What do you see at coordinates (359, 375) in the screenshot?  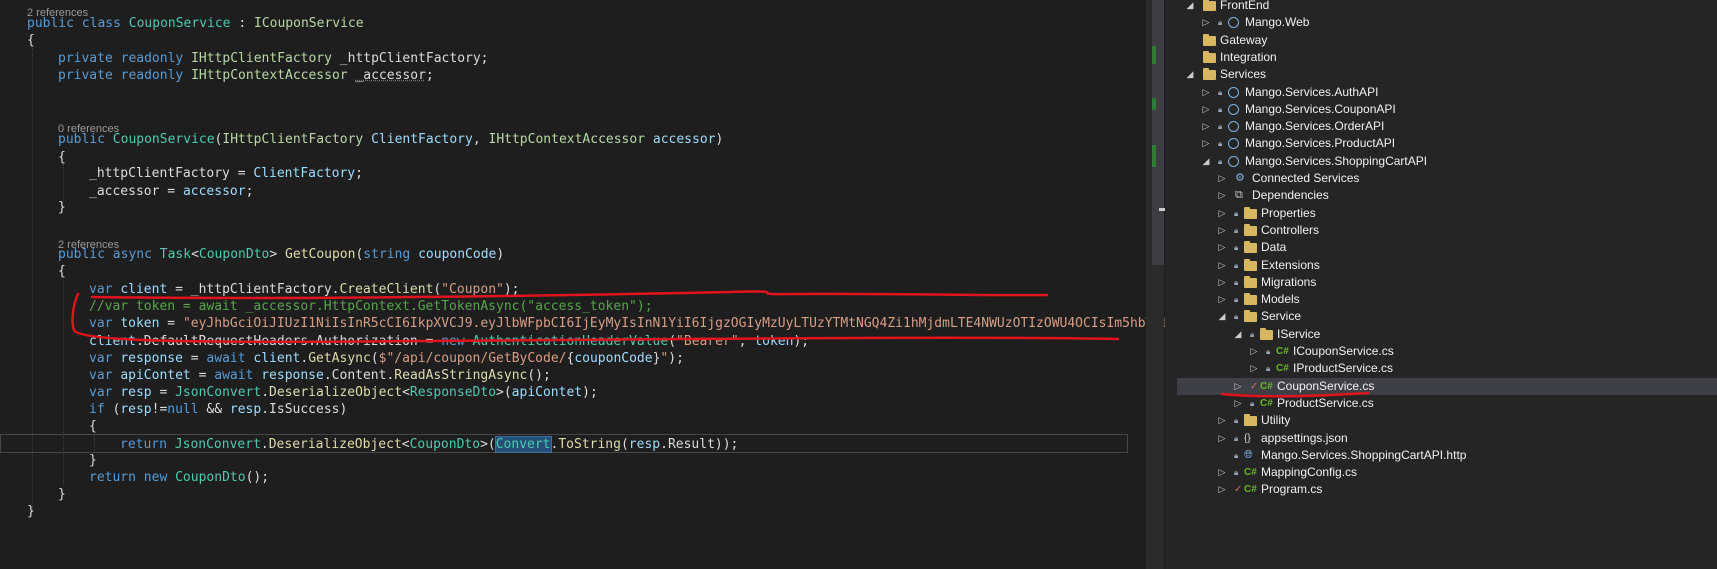 I see `code-token: Content` at bounding box center [359, 375].